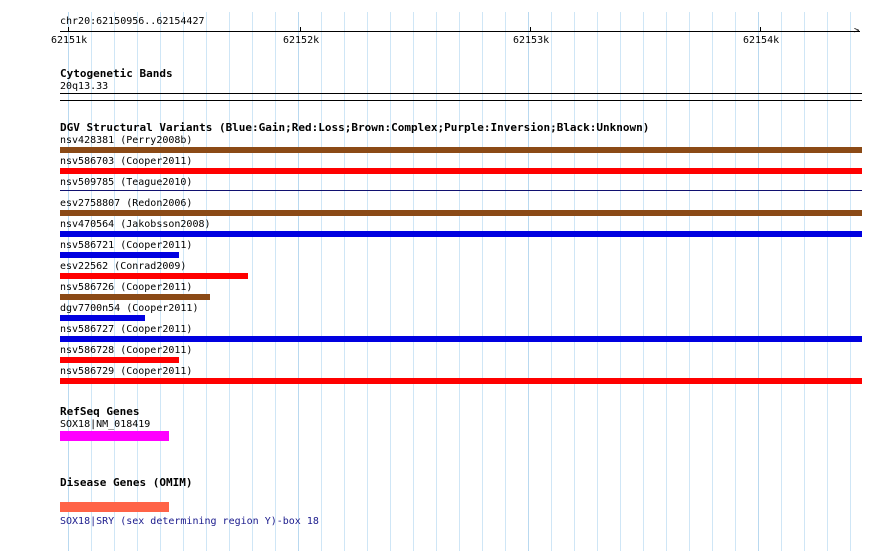  I want to click on ruler-tick-label: 62152k, so click(301, 40).